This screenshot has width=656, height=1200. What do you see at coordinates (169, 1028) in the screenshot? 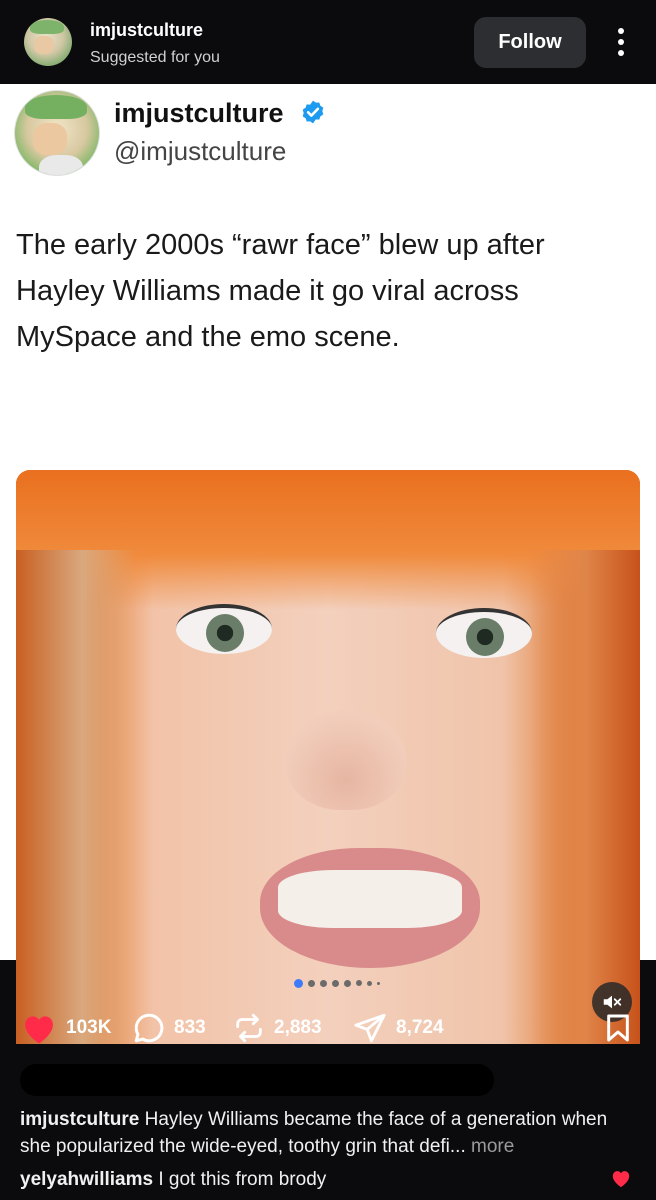
I see `comment-button: 833` at bounding box center [169, 1028].